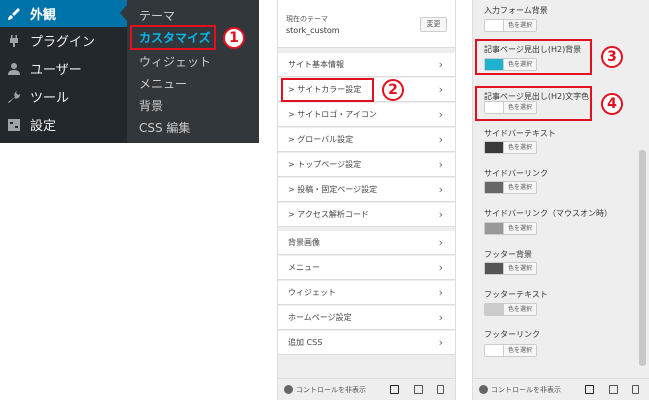 The height and width of the screenshot is (400, 649). Describe the element at coordinates (393, 90) in the screenshot. I see `annotation-number-2: 2` at that location.